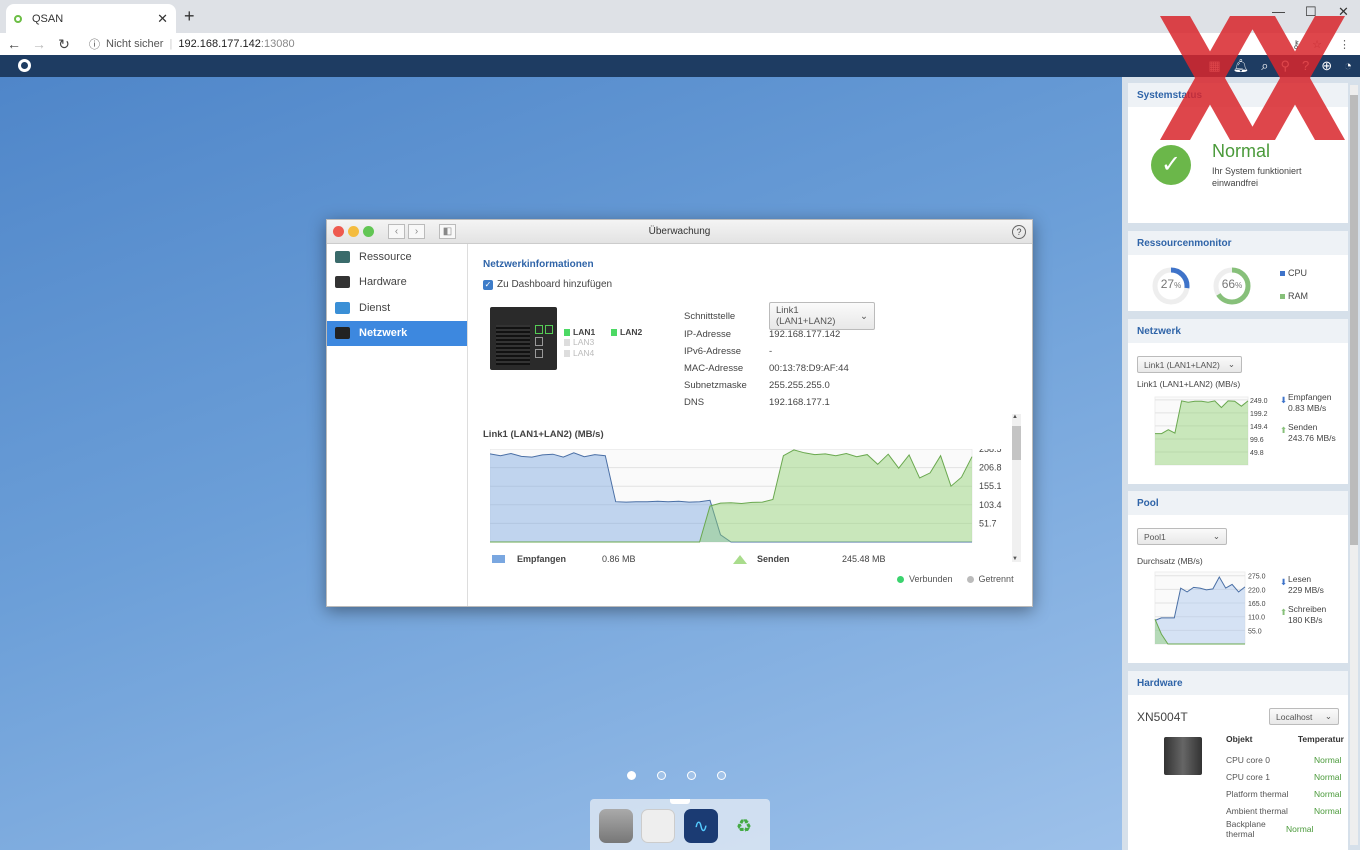 The image size is (1360, 850). Describe the element at coordinates (24, 65) in the screenshot. I see `qsan-logo-icon` at that location.